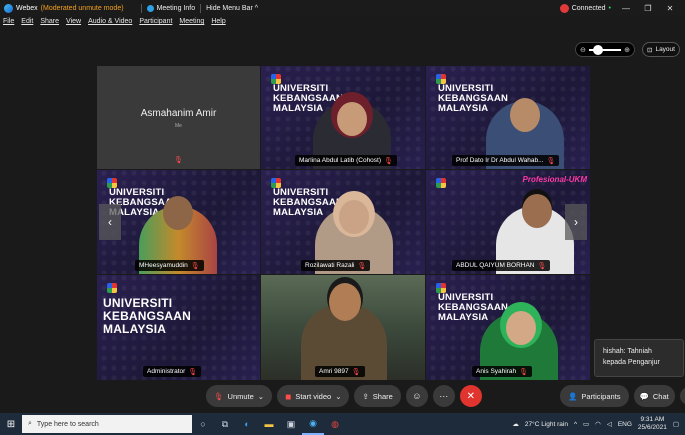 The width and height of the screenshot is (685, 435). What do you see at coordinates (73, 25) in the screenshot?
I see `menu-view: View` at bounding box center [73, 25].